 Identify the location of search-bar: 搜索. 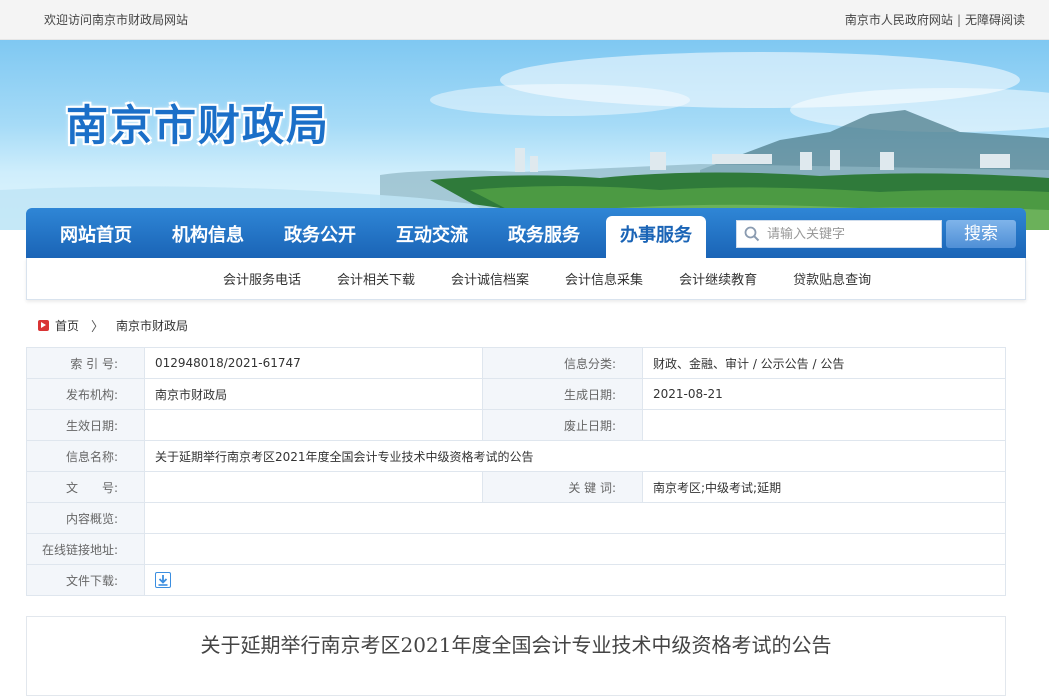
(876, 234).